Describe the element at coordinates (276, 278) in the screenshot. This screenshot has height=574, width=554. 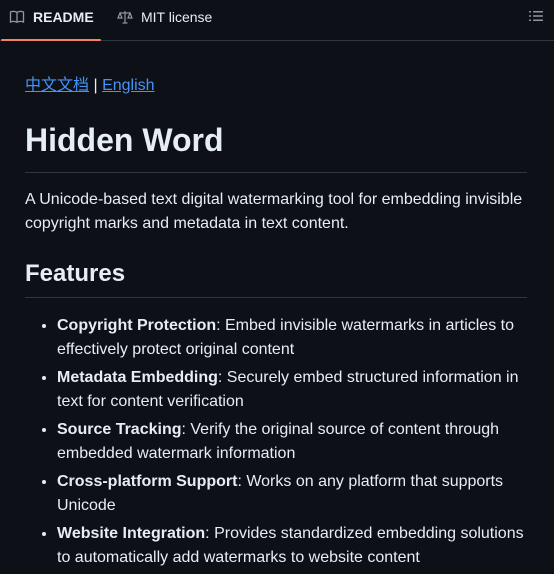
I see `features-heading: Features` at that location.